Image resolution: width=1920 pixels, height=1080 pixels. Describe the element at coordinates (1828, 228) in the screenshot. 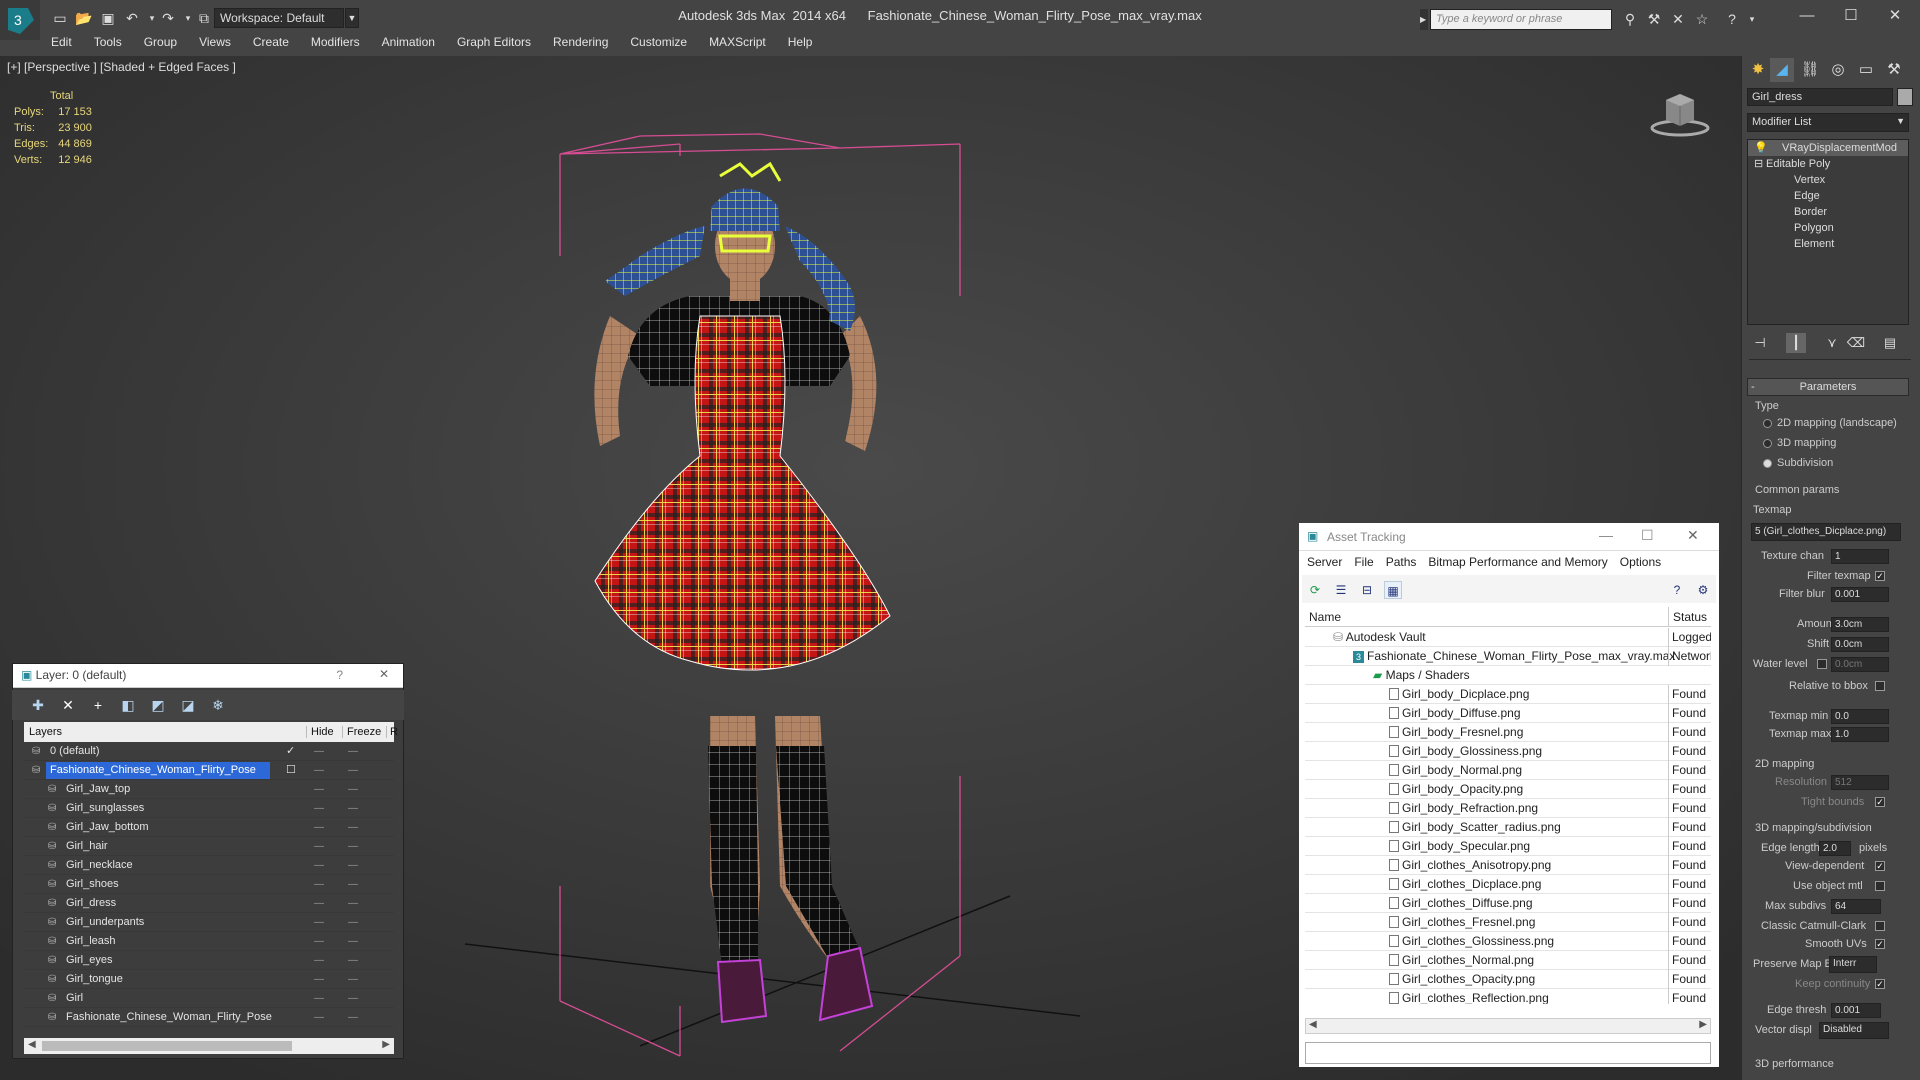

I see `modifier-stack-item: Polygon` at that location.